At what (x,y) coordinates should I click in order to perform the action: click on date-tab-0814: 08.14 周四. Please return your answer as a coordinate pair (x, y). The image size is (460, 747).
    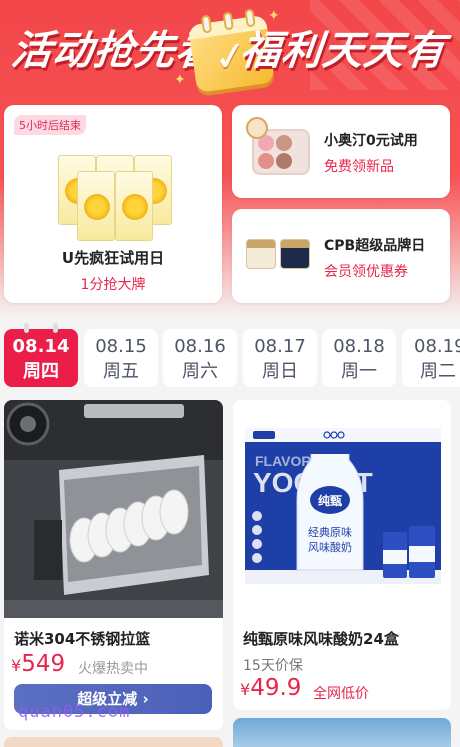
    Looking at the image, I should click on (41, 355).